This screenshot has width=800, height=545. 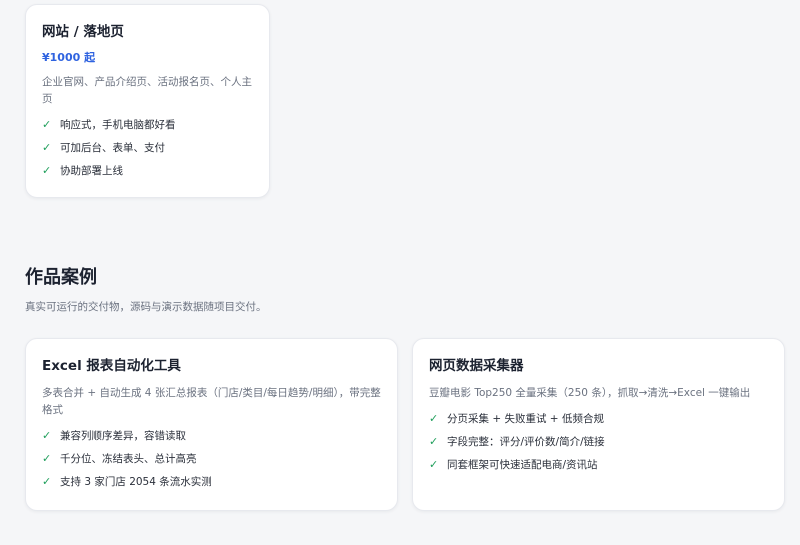 I want to click on case-card-title: 网页数据采集器, so click(x=476, y=366).